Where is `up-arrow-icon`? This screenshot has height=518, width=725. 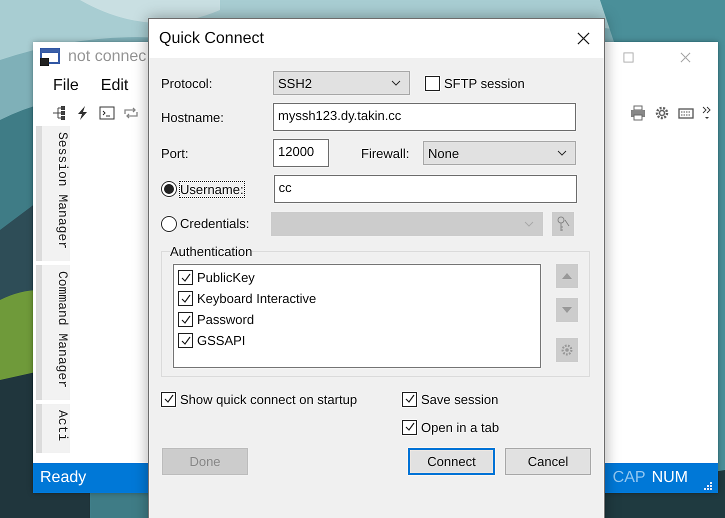
up-arrow-icon is located at coordinates (567, 276).